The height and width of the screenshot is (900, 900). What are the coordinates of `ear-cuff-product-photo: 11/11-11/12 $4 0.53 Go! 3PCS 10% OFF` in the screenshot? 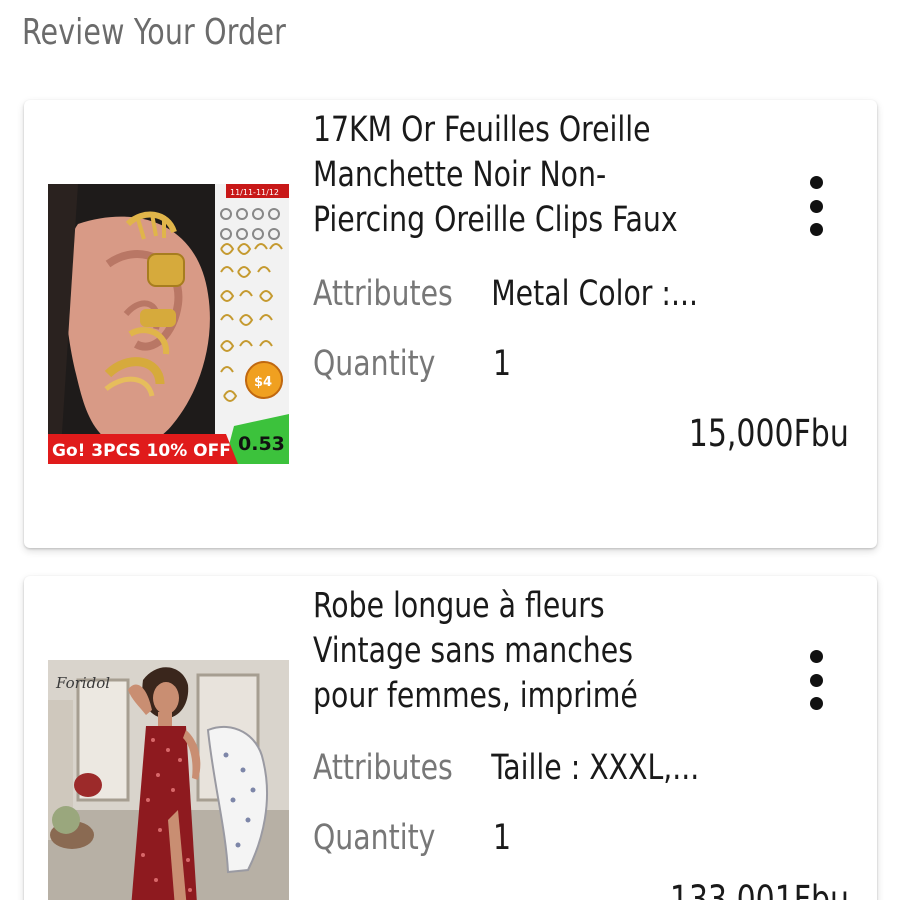 It's located at (168, 324).